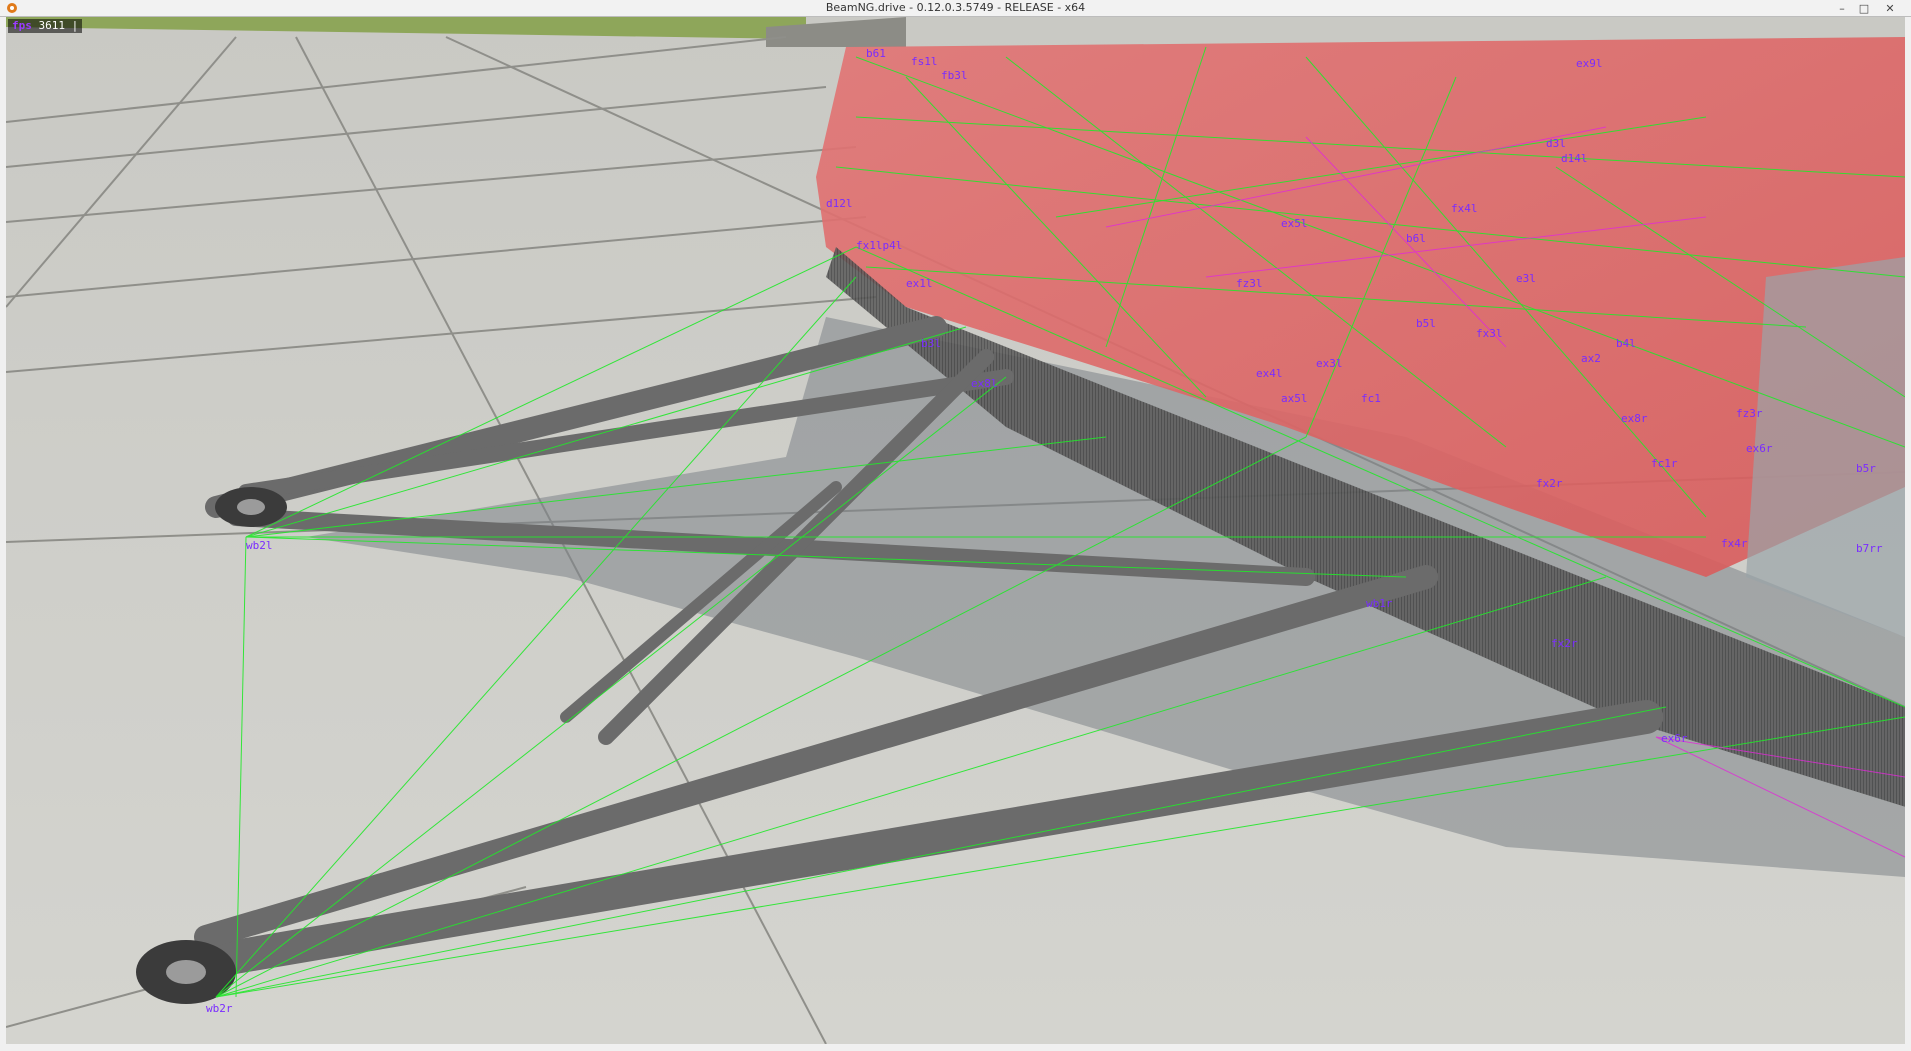 Image resolution: width=1911 pixels, height=1051 pixels. What do you see at coordinates (1379, 603) in the screenshot?
I see `node-label: wb1r` at bounding box center [1379, 603].